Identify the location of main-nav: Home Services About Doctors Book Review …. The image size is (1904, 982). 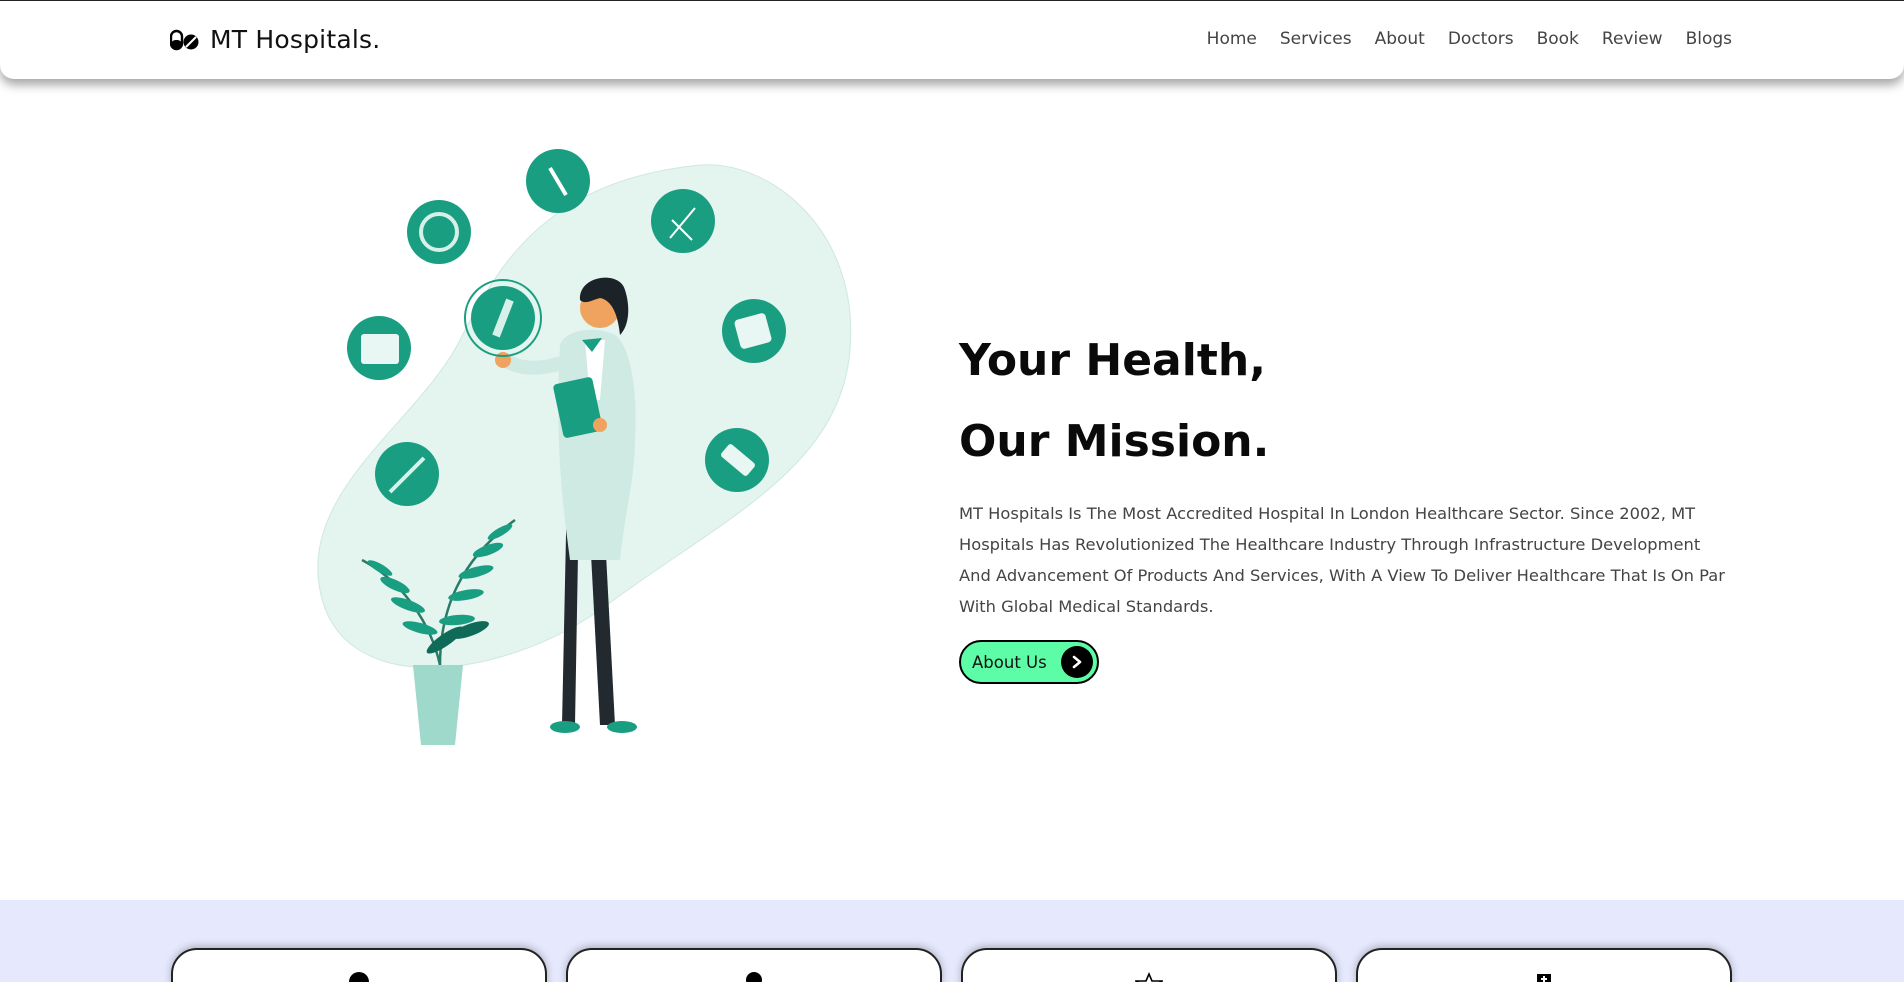
(1469, 39).